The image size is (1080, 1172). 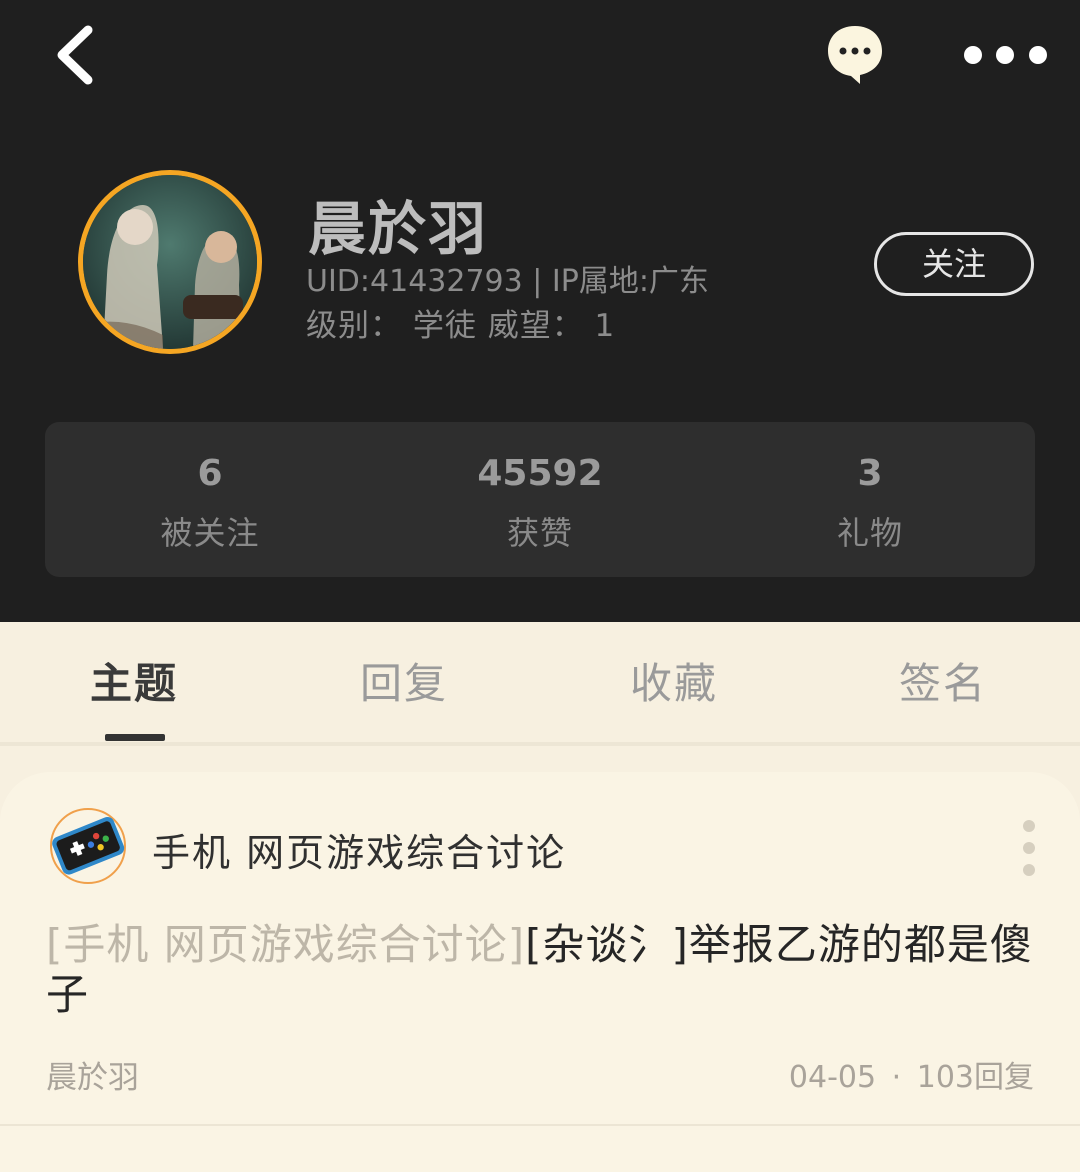 I want to click on tab-topics: 主题, so click(x=134, y=680).